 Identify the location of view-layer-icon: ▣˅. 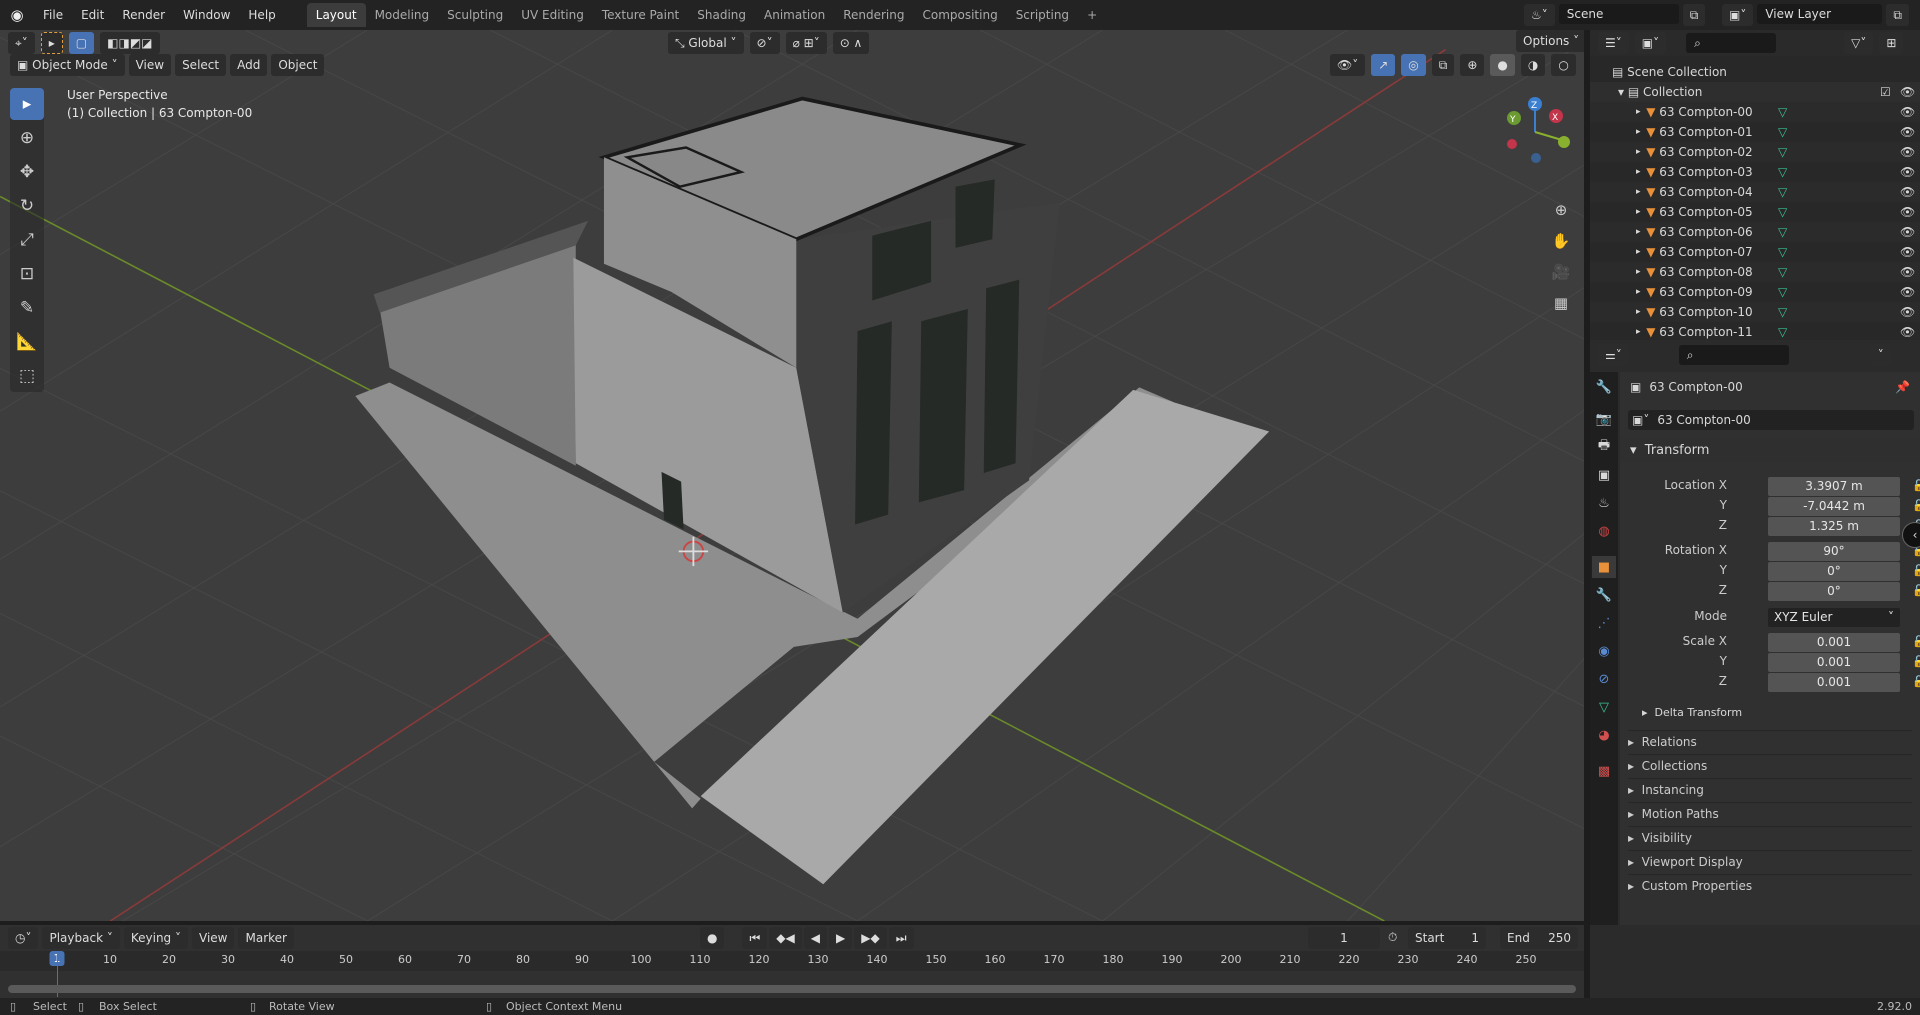
(1738, 15).